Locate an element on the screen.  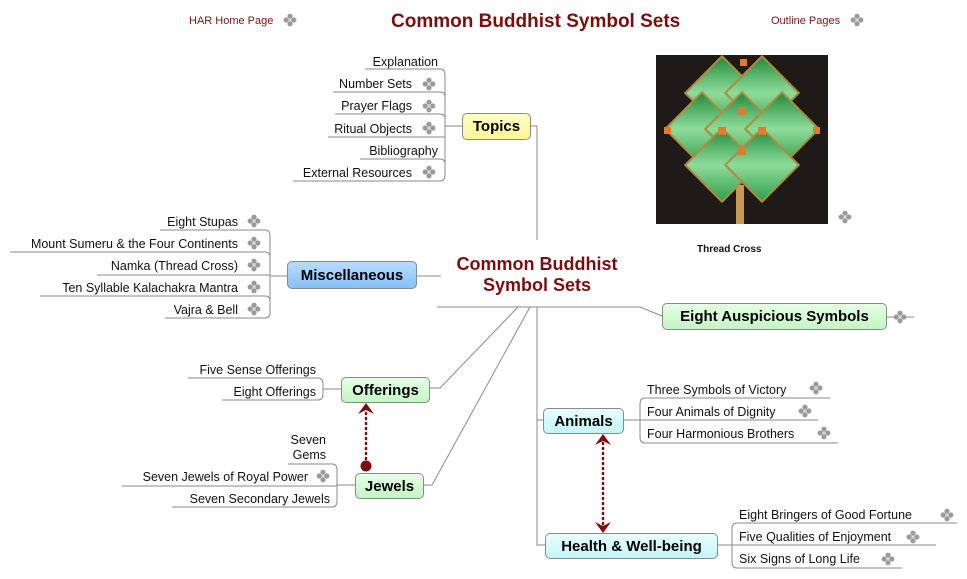
connector-central-offerings is located at coordinates (474, 347).